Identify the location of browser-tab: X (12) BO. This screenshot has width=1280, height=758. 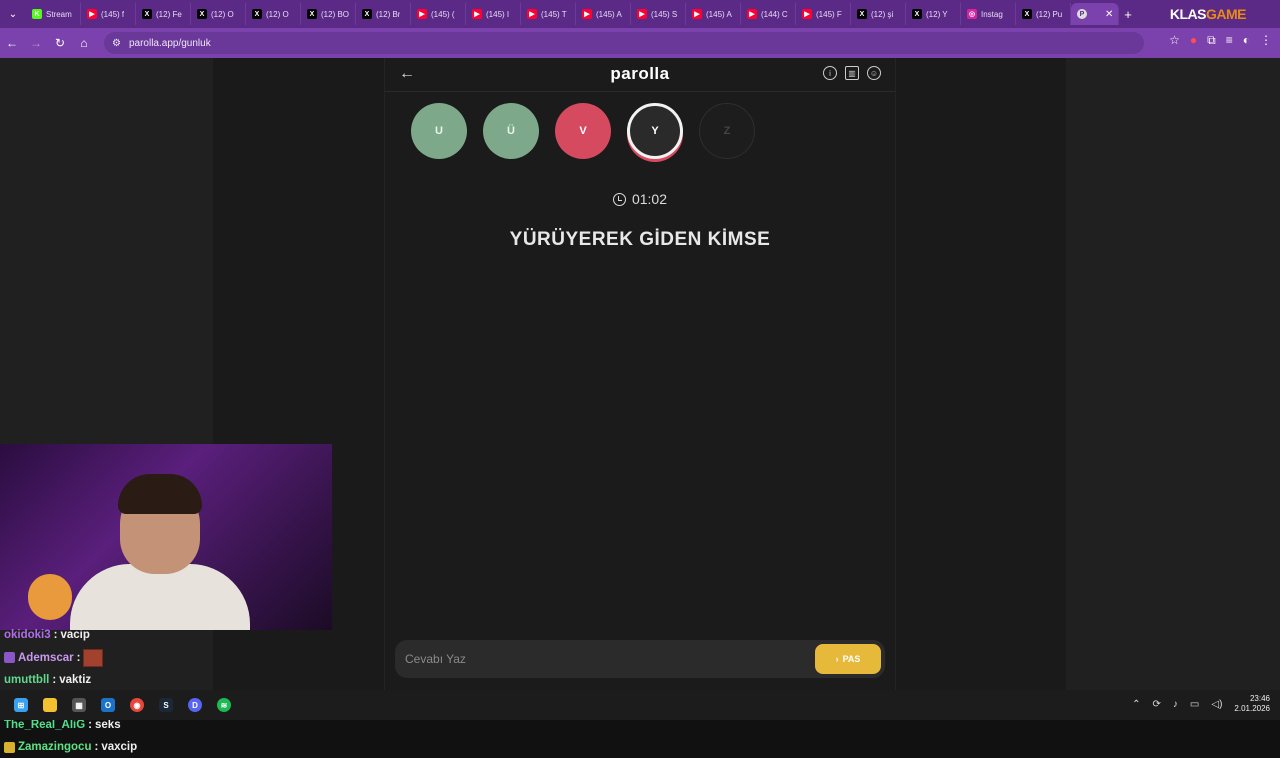
(328, 14).